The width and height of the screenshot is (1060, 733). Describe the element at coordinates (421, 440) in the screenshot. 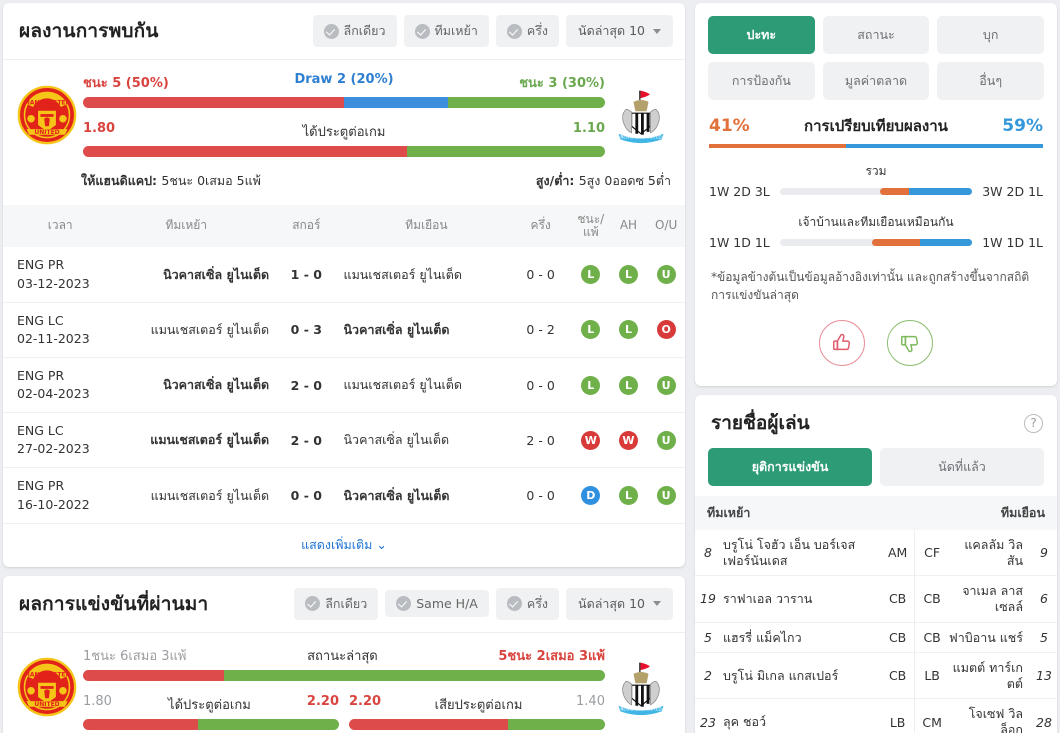

I see `cell-away-team: นิวคาสเซิ่ล ยูไนเต็ด` at that location.